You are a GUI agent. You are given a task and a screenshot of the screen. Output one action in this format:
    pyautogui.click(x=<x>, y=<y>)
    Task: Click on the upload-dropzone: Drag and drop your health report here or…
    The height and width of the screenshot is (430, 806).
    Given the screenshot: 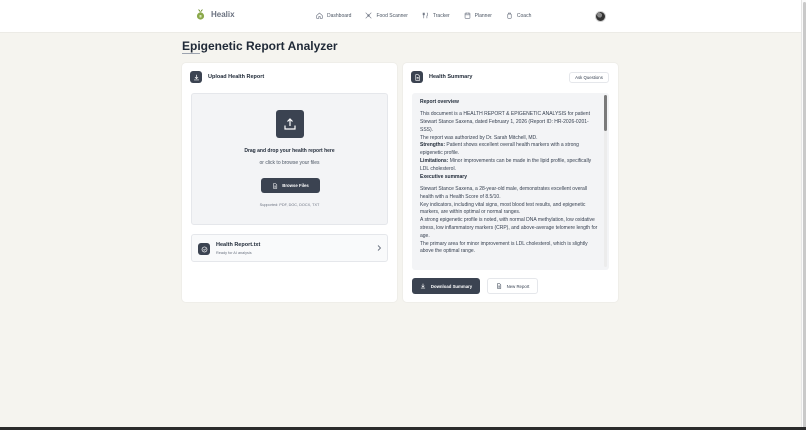 What is the action you would take?
    pyautogui.click(x=289, y=159)
    